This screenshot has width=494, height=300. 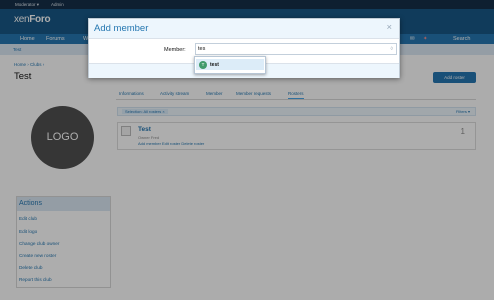 I want to click on close-icon: ×, so click(x=389, y=27).